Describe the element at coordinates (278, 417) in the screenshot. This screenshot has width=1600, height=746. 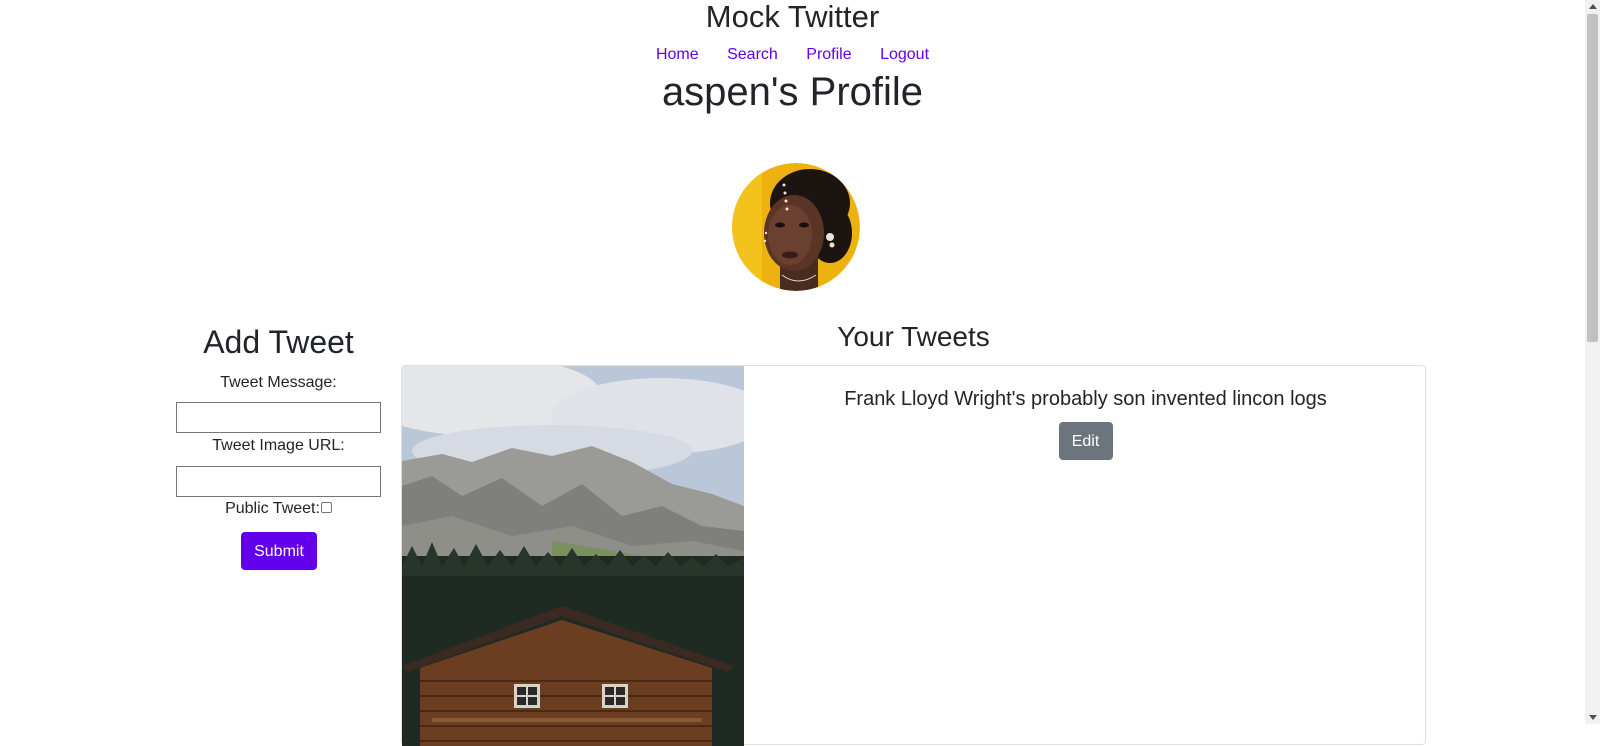
I see `tweet-message-input` at that location.